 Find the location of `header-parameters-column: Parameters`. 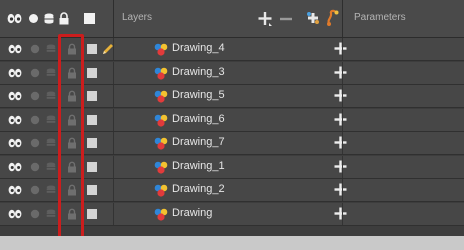

header-parameters-column: Parameters is located at coordinates (403, 18).